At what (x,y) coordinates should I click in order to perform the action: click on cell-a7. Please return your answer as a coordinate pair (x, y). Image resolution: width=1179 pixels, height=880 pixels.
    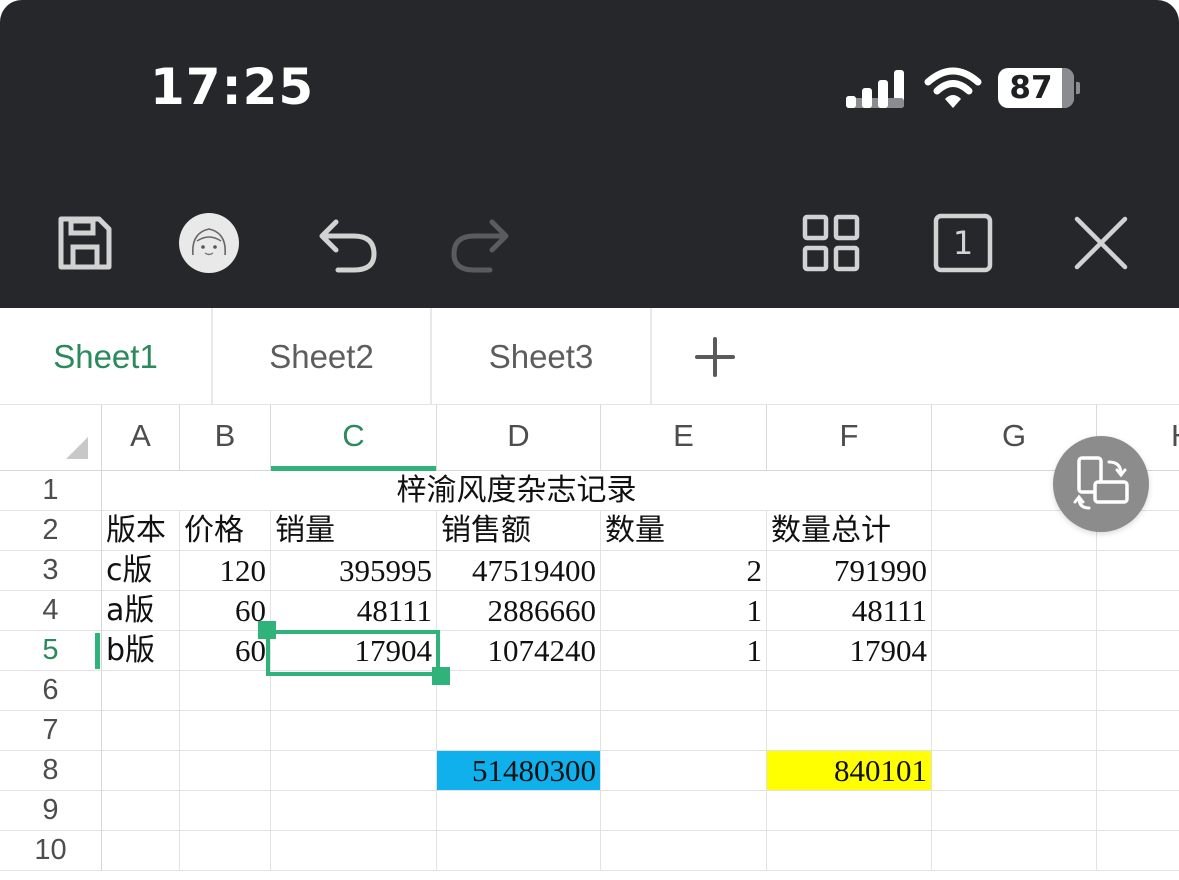
    Looking at the image, I should click on (141, 731).